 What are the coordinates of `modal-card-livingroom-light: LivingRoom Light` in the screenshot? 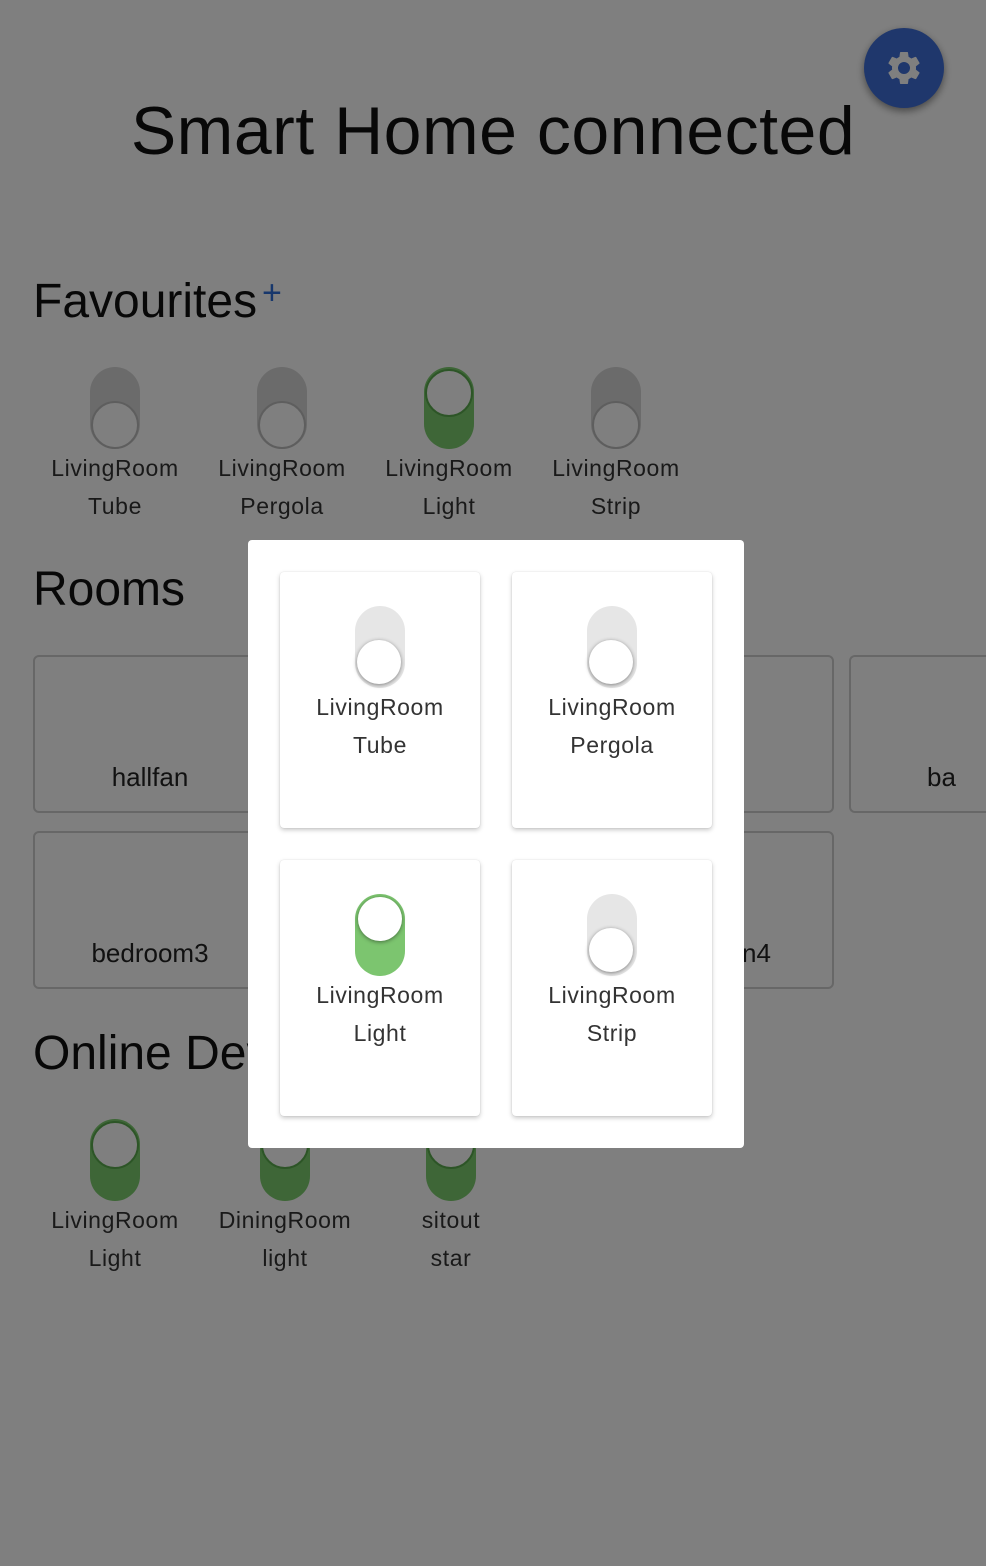 It's located at (380, 988).